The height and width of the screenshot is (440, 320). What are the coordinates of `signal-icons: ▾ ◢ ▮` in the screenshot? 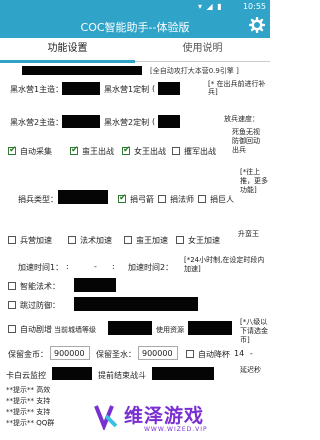 It's located at (210, 6).